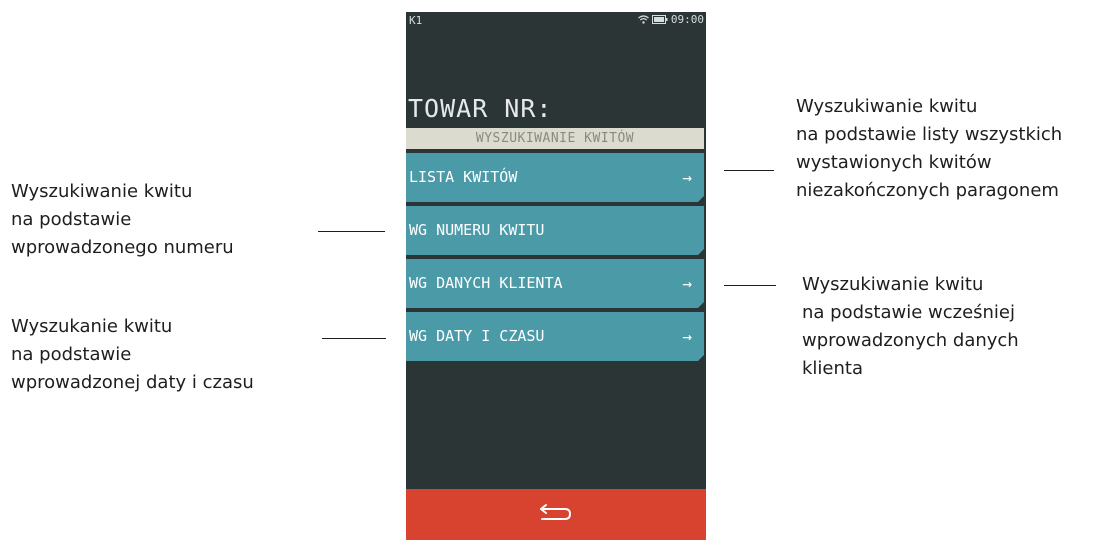 The width and height of the screenshot is (1115, 540). I want to click on annotation-line: wystawionych kwitów, so click(894, 162).